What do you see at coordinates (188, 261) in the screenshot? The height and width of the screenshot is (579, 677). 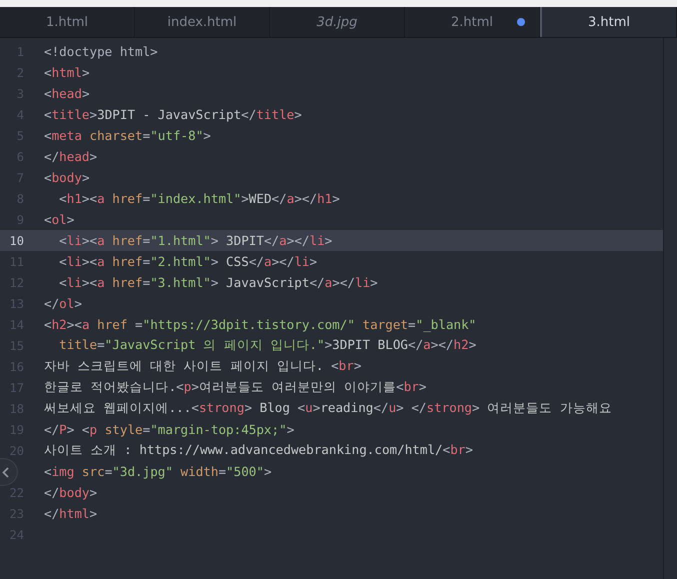 I see `code-line: <li><a href="2.html"> CSS</a></li>` at bounding box center [188, 261].